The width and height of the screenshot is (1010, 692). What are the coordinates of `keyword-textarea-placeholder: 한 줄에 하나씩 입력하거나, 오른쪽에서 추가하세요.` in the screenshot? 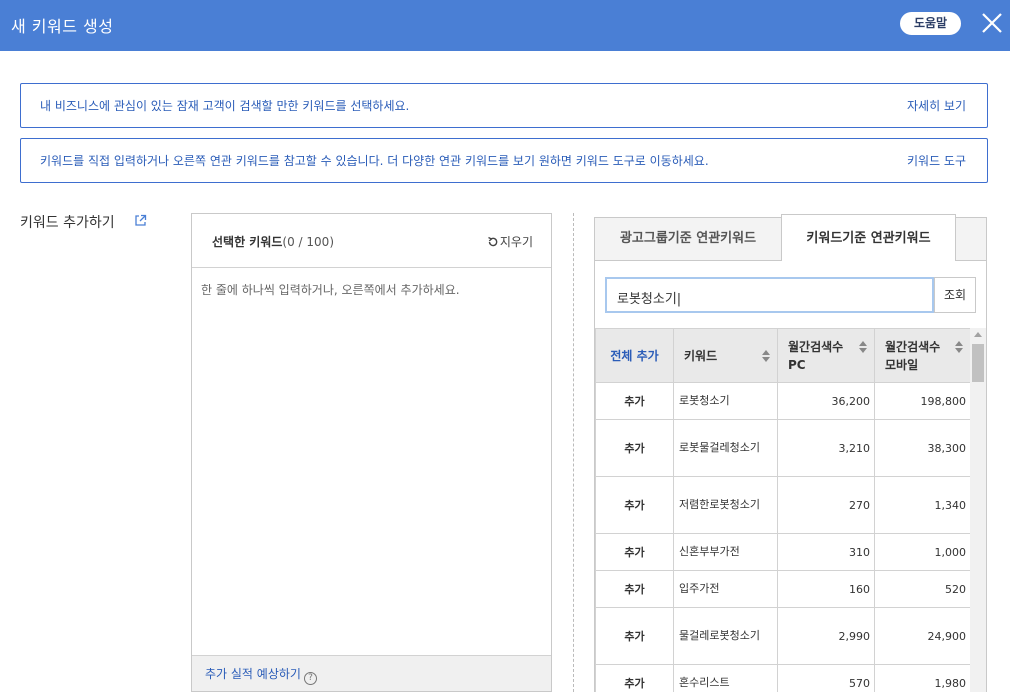 It's located at (330, 289).